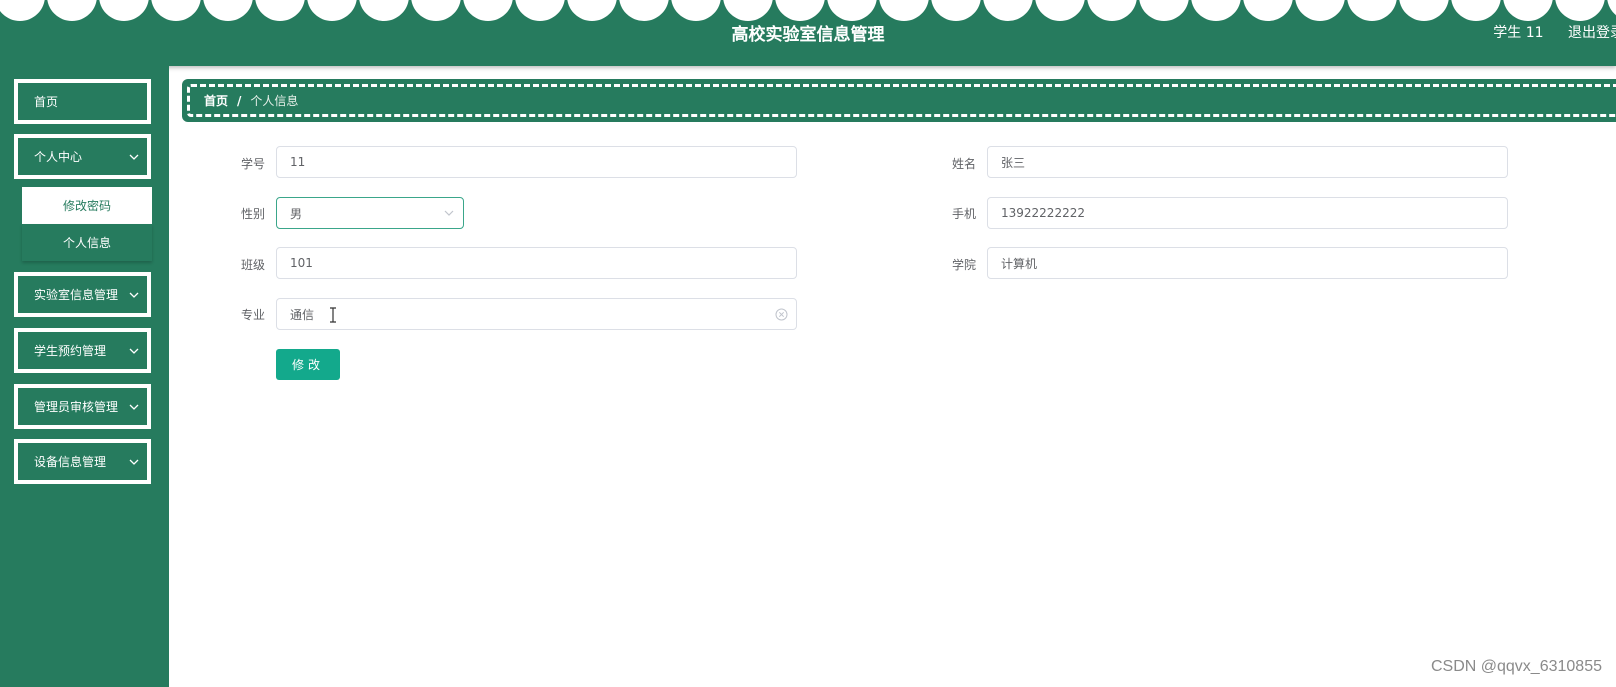  I want to click on major-value: 通信, so click(302, 314).